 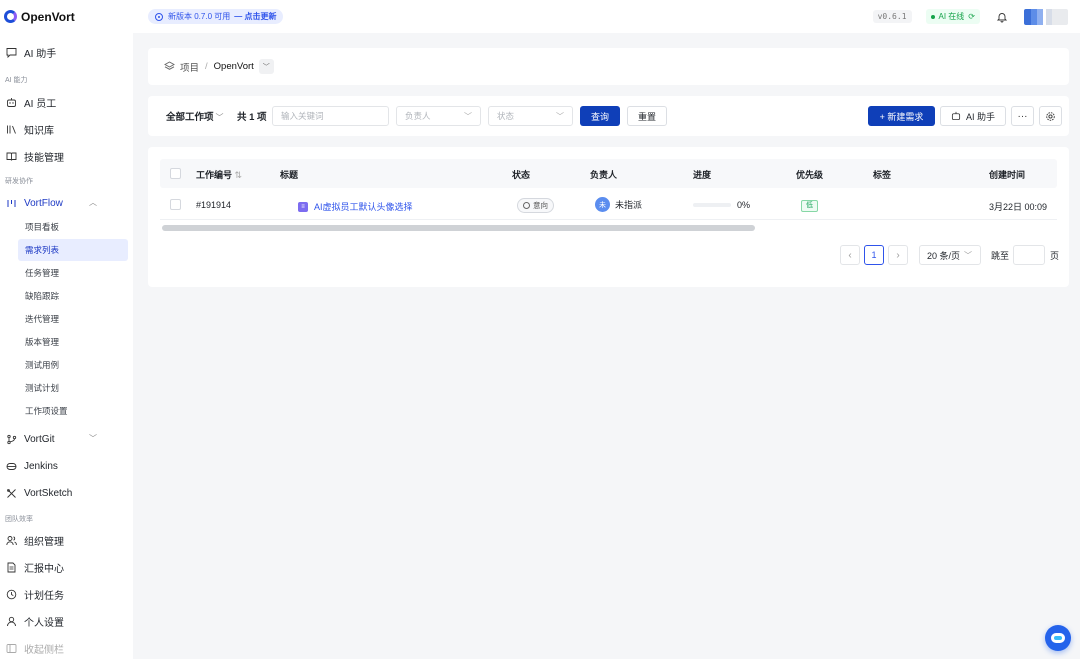 I want to click on assignee-name: 未指派, so click(x=629, y=205).